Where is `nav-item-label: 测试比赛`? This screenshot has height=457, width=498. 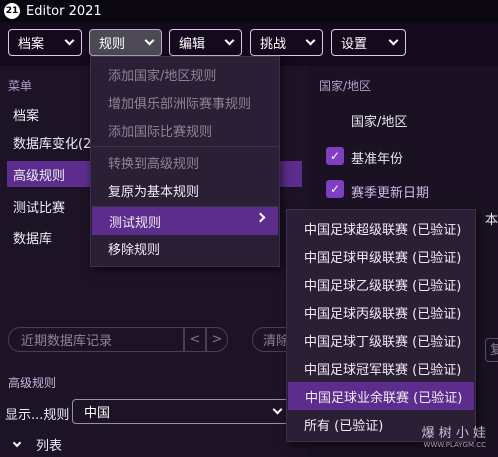 nav-item-label: 测试比赛 is located at coordinates (39, 208).